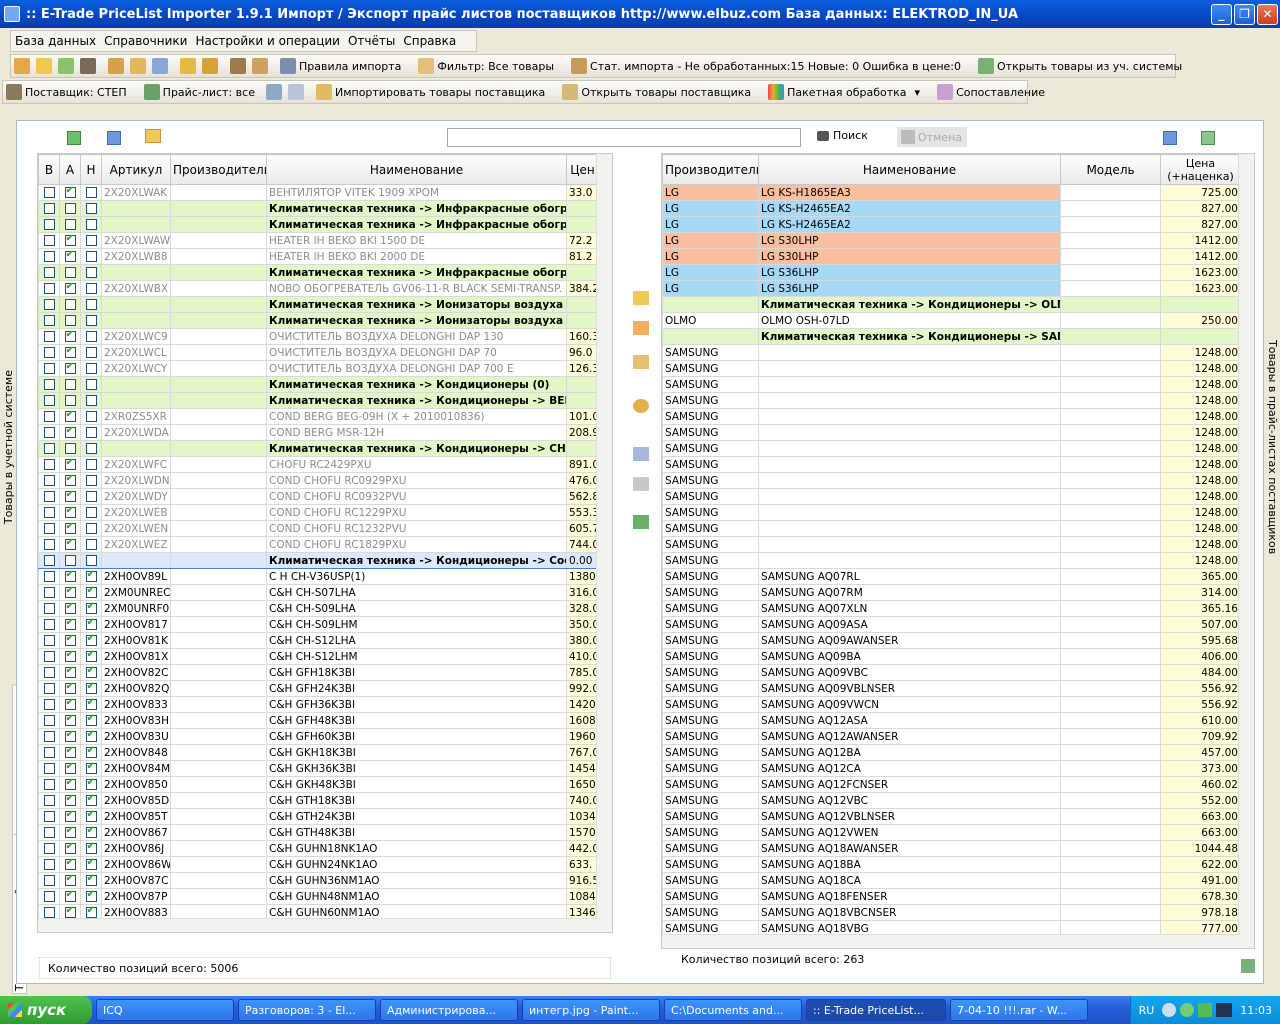 The height and width of the screenshot is (1024, 1280). Describe the element at coordinates (49, 169) in the screenshot. I see `col-header-b: В` at that location.